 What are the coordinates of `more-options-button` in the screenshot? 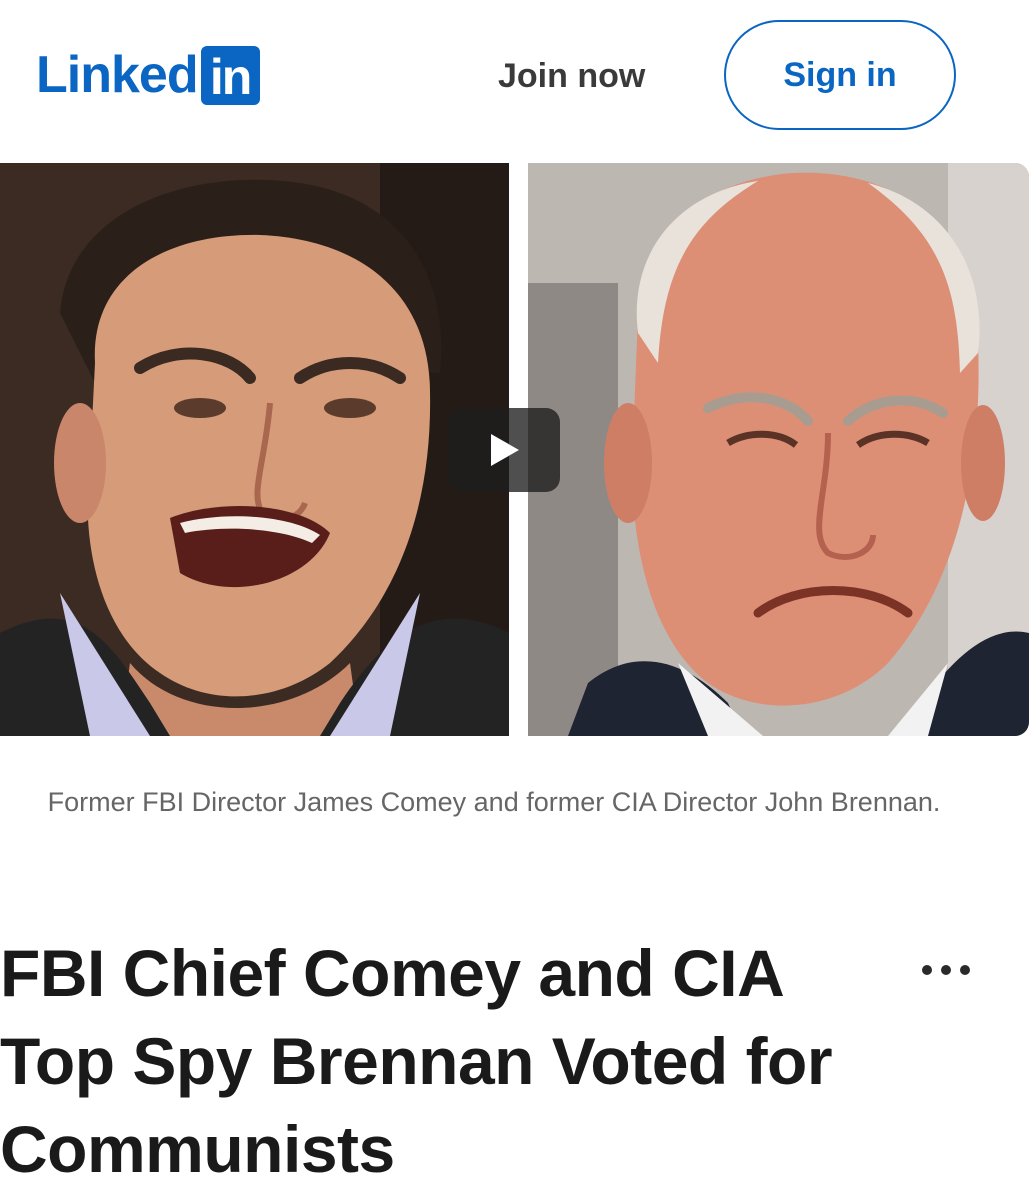 It's located at (946, 970).